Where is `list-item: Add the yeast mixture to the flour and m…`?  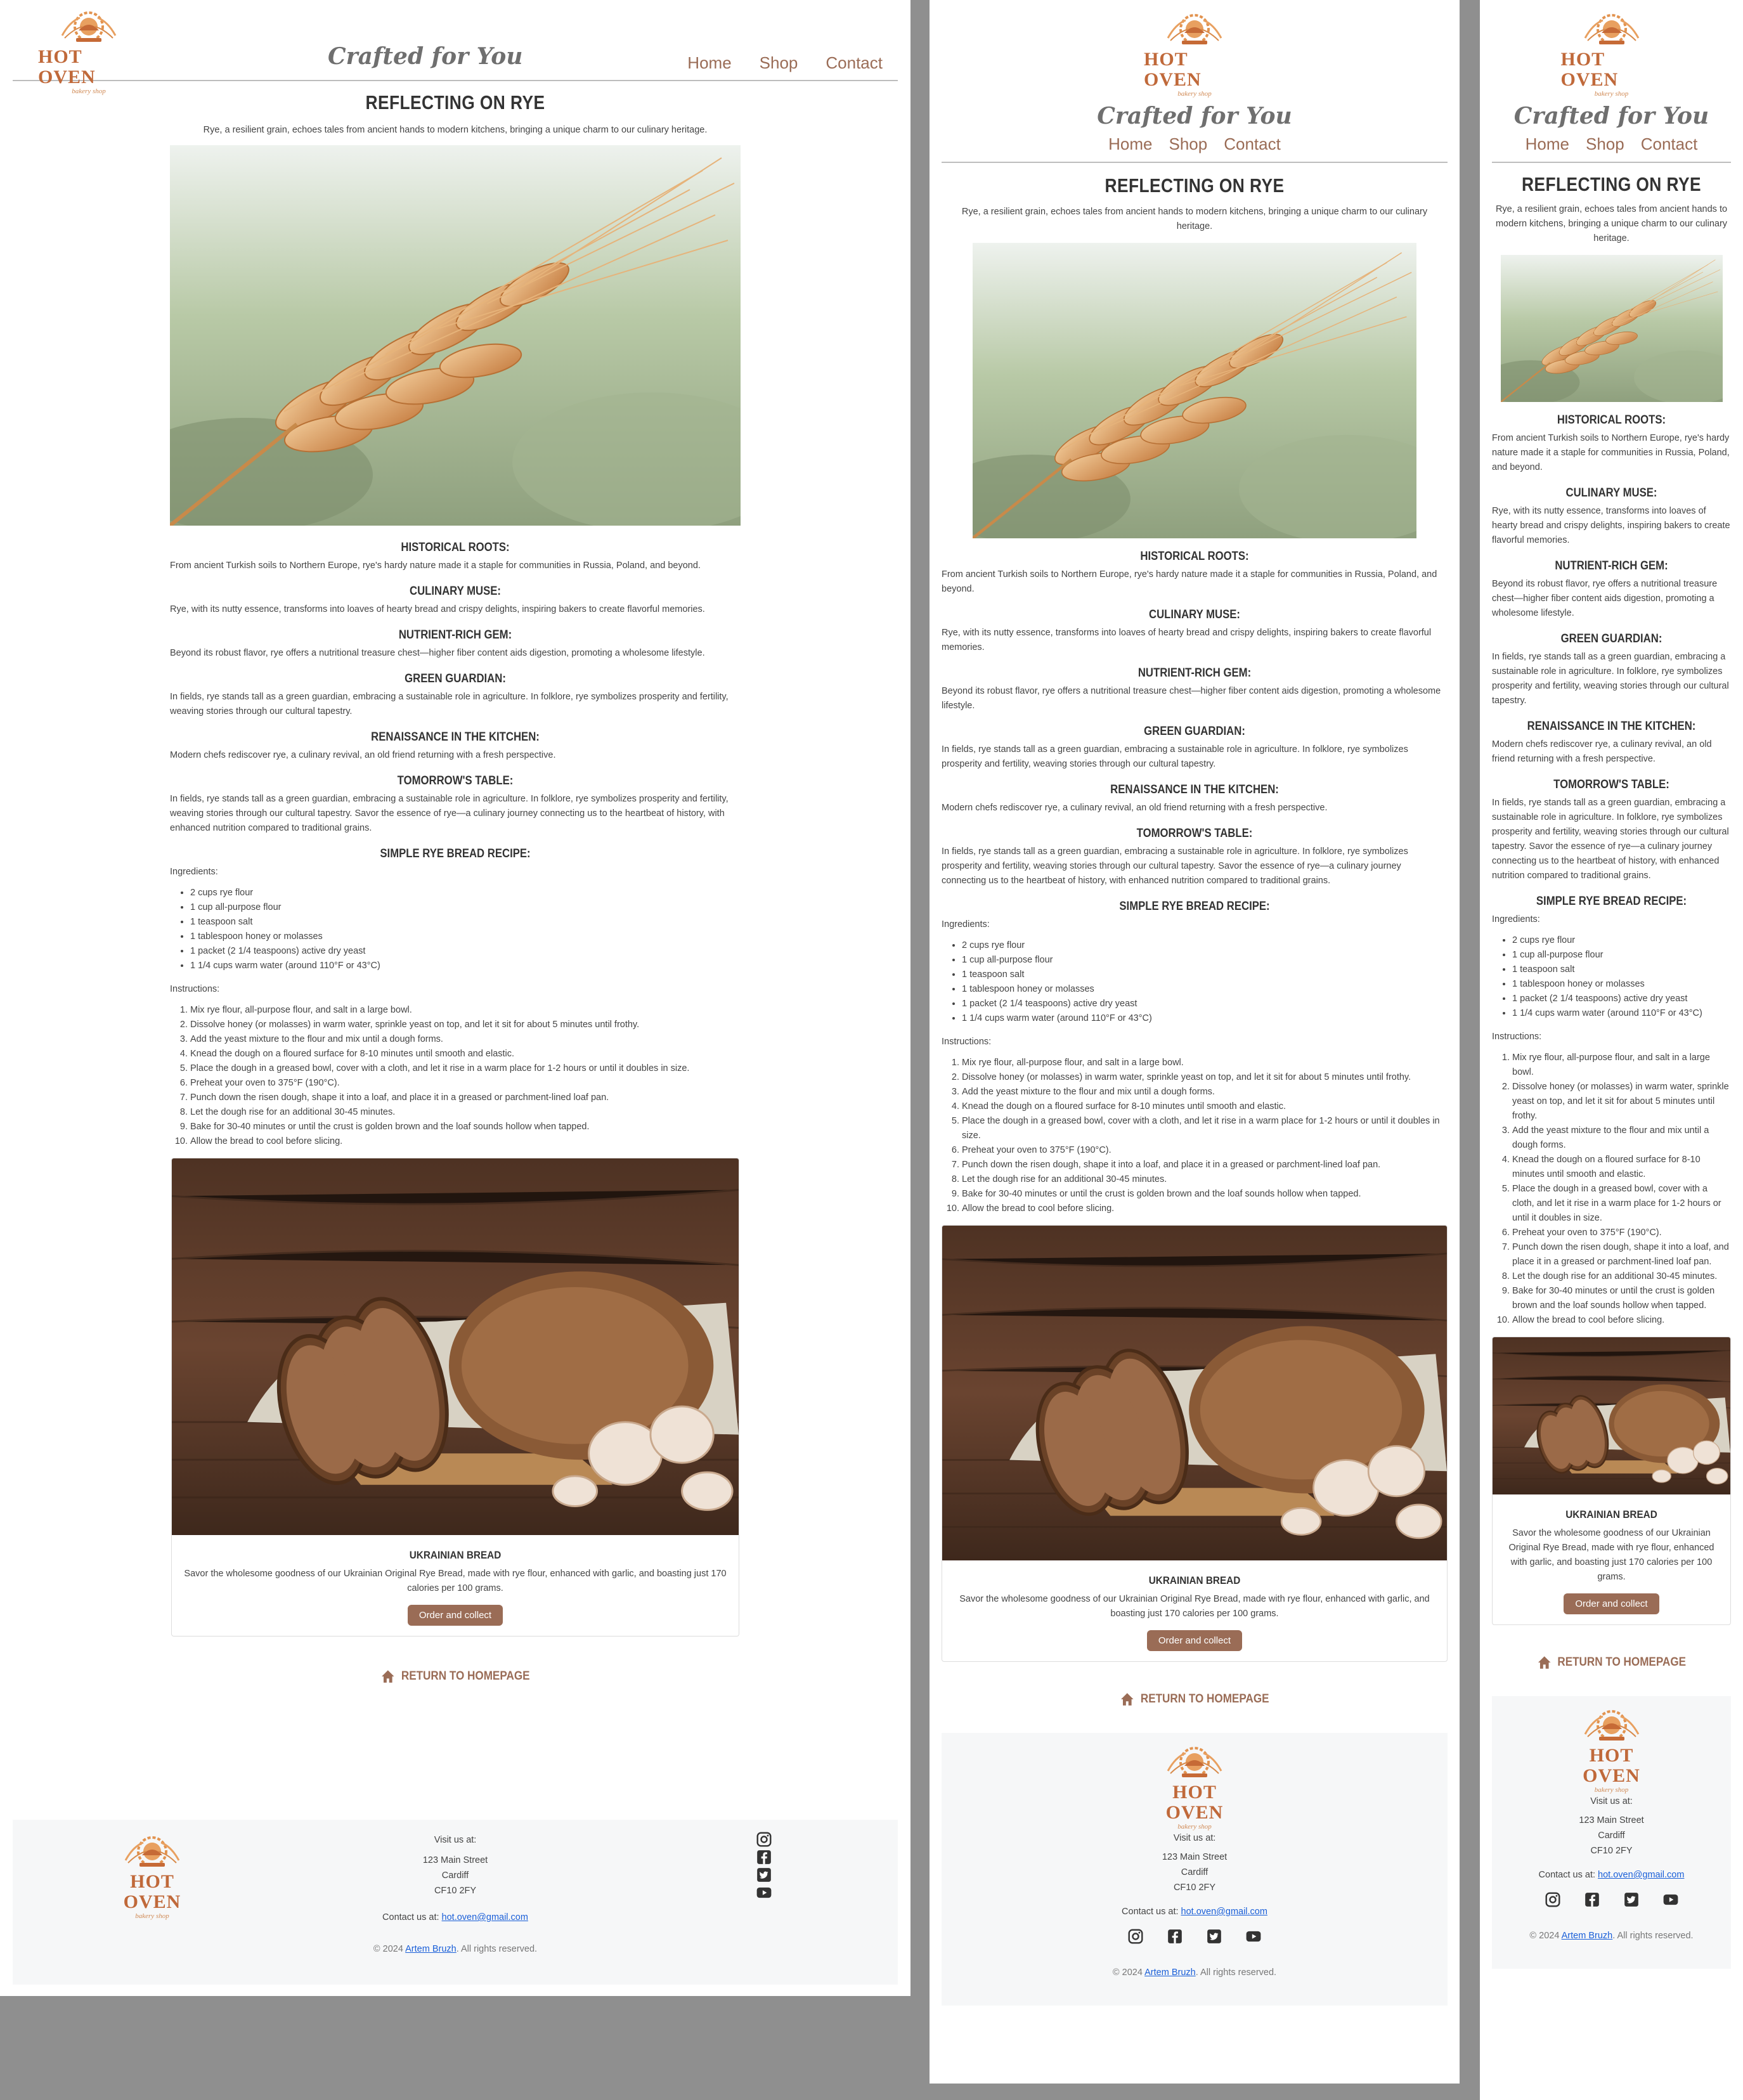
list-item: Add the yeast mixture to the flour and m… is located at coordinates (1205, 1092).